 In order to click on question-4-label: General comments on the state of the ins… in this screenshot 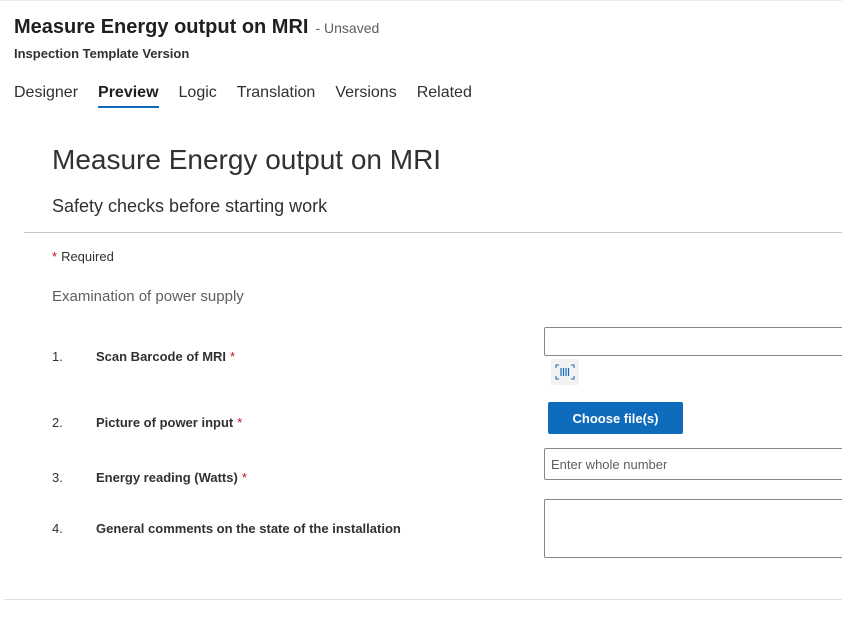, I will do `click(248, 528)`.